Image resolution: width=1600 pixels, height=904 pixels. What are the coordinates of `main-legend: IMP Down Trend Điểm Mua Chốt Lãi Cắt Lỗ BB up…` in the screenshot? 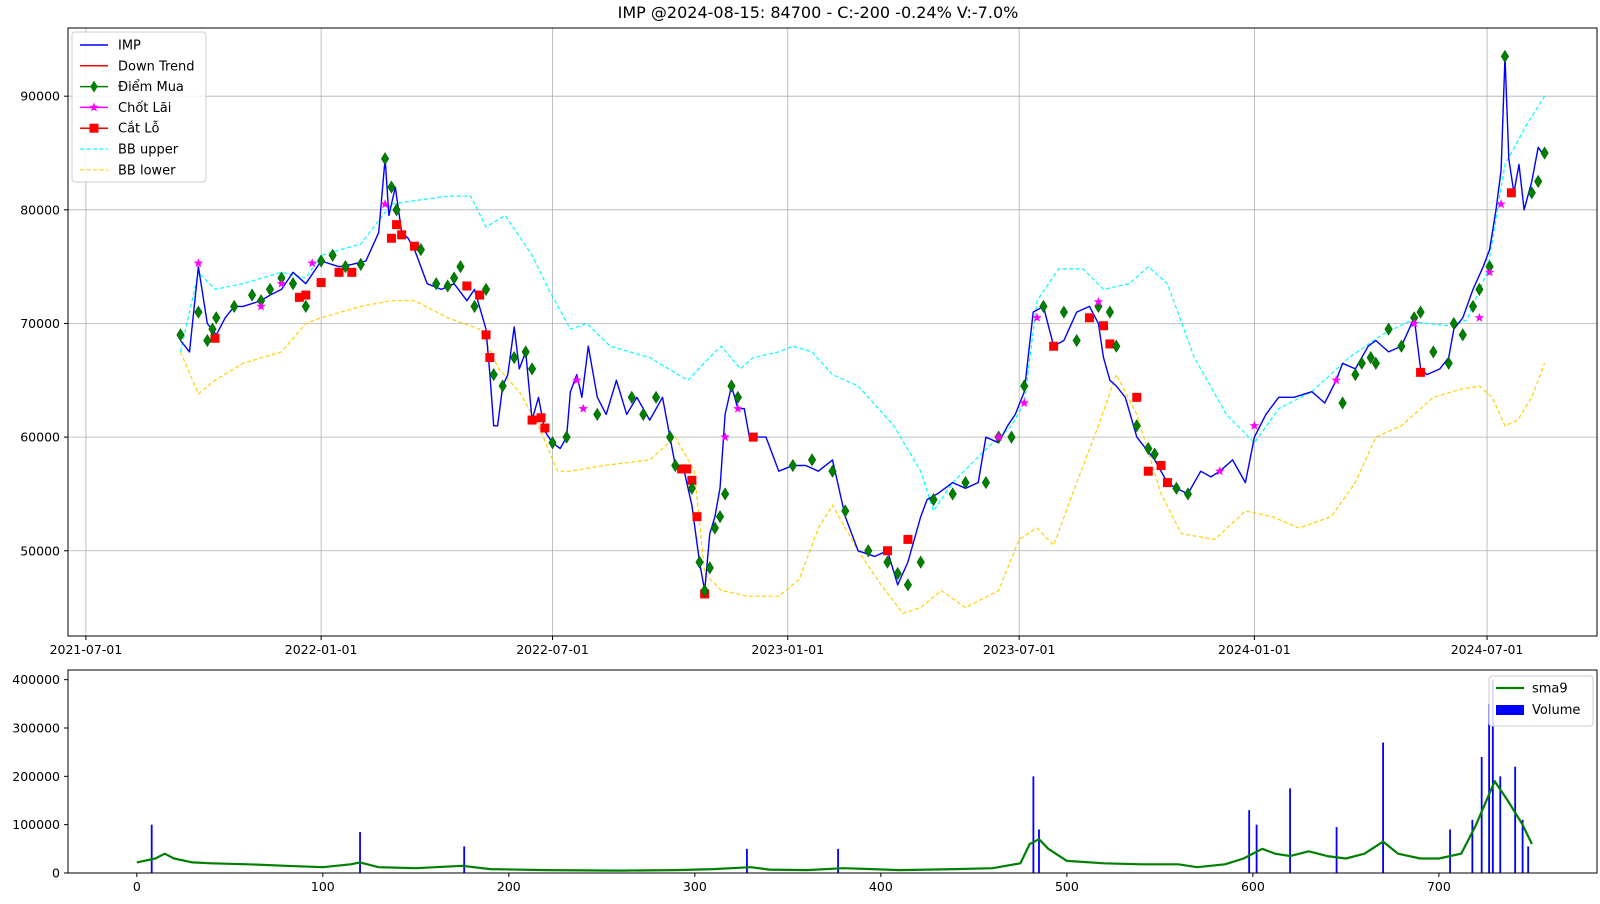 It's located at (139, 107).